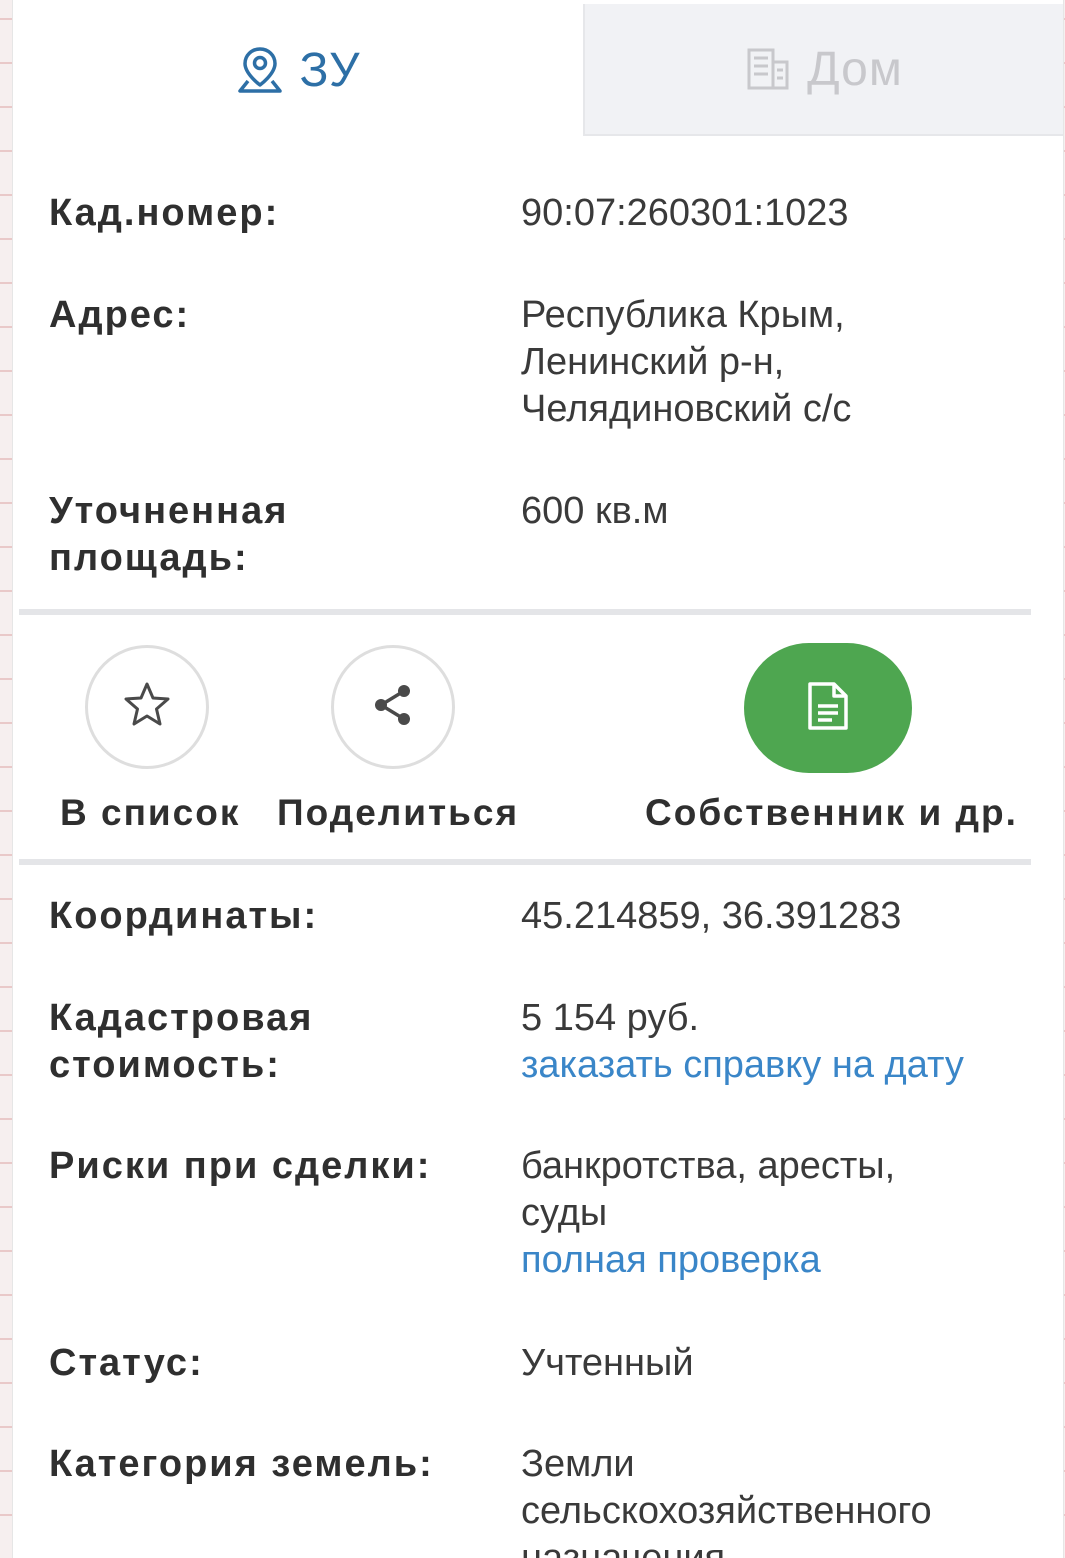 The width and height of the screenshot is (1065, 1558). I want to click on coordinates-label: Координаты:, so click(184, 916).